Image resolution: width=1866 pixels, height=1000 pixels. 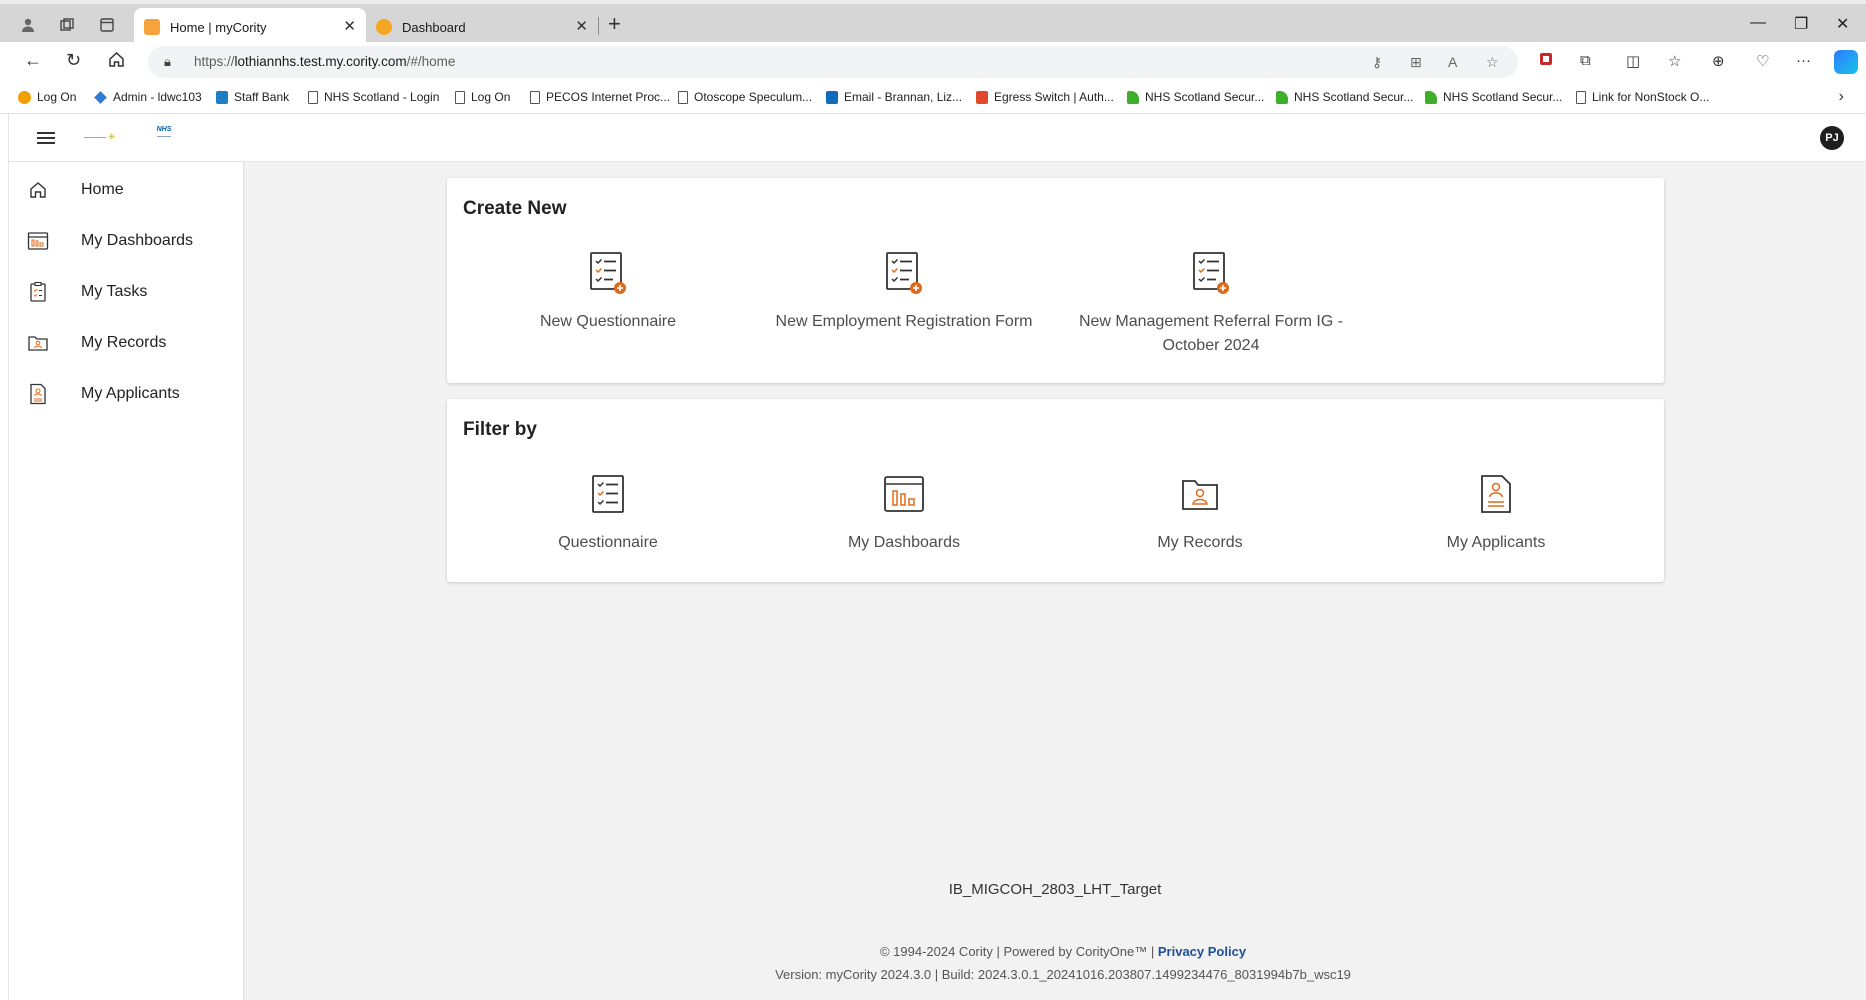 What do you see at coordinates (1200, 542) in the screenshot?
I see `tile-label: My Records` at bounding box center [1200, 542].